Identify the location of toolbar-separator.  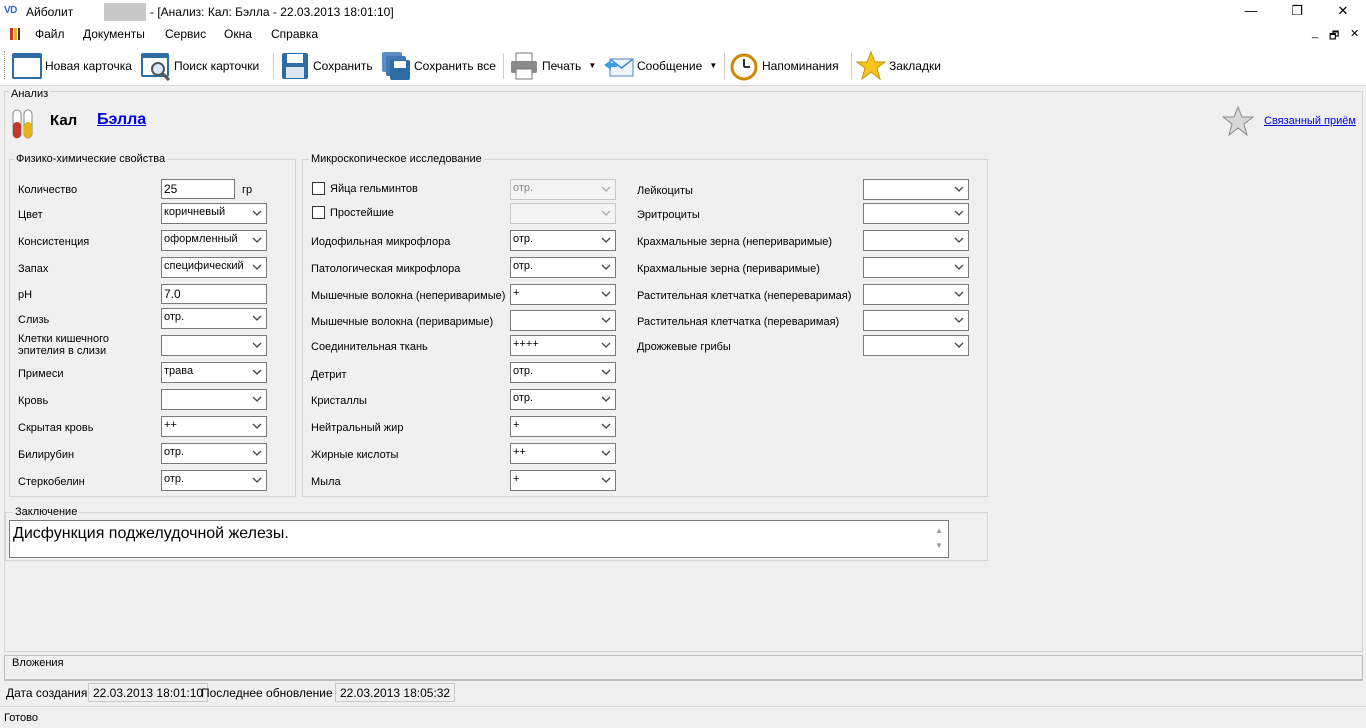
(724, 66).